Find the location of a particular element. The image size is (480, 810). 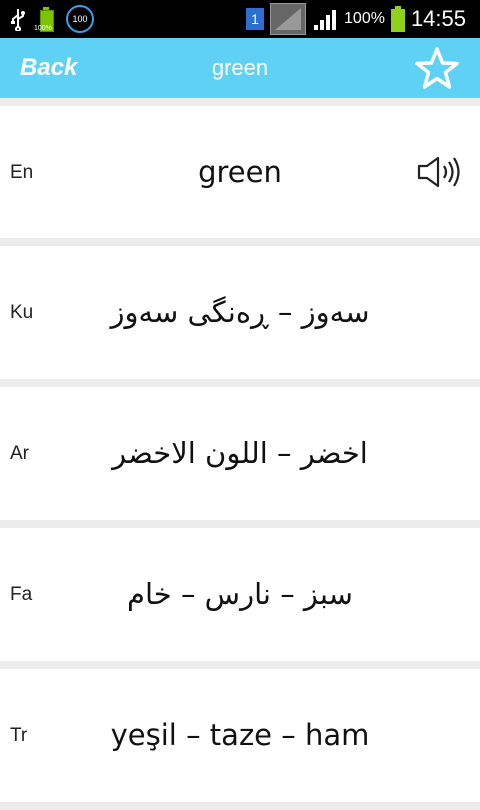

translation-text: اخضر – اللون الاخضر is located at coordinates (240, 453).